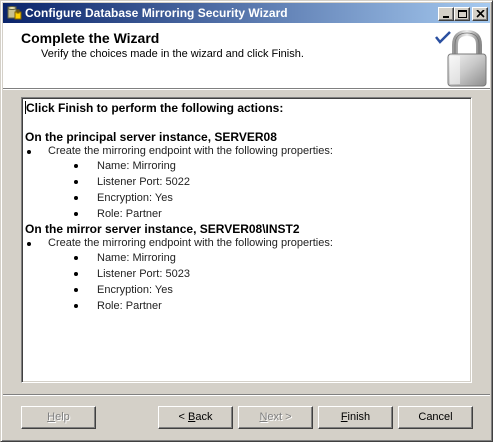 The image size is (493, 442). What do you see at coordinates (446, 14) in the screenshot?
I see `minimize-button` at bounding box center [446, 14].